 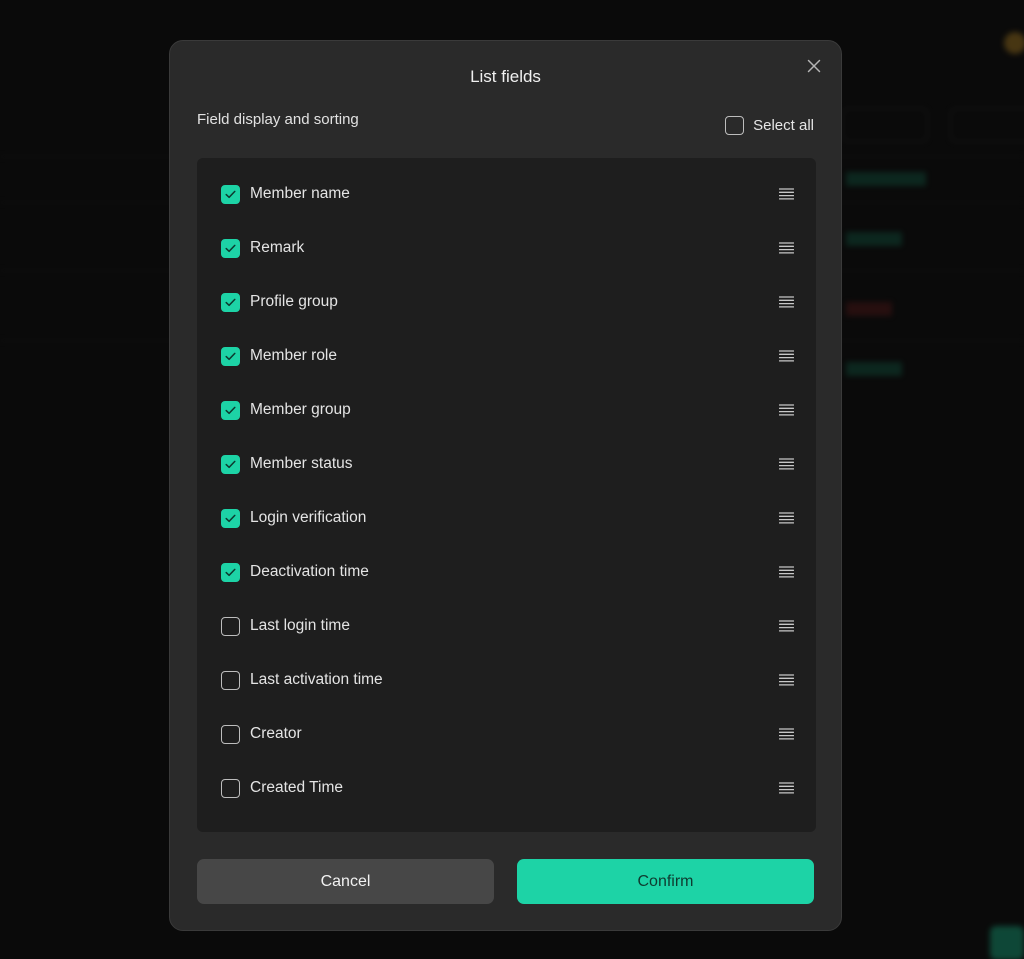 What do you see at coordinates (508, 680) in the screenshot?
I see `field-row: Last activation time` at bounding box center [508, 680].